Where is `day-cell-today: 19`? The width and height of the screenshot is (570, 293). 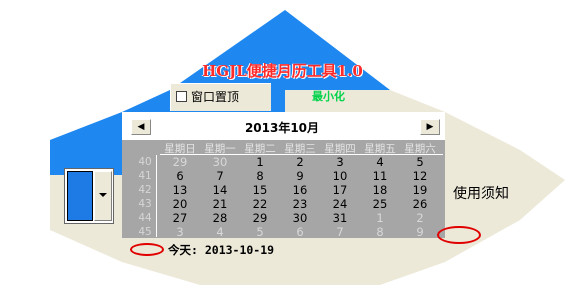 day-cell-today: 19 is located at coordinates (420, 190).